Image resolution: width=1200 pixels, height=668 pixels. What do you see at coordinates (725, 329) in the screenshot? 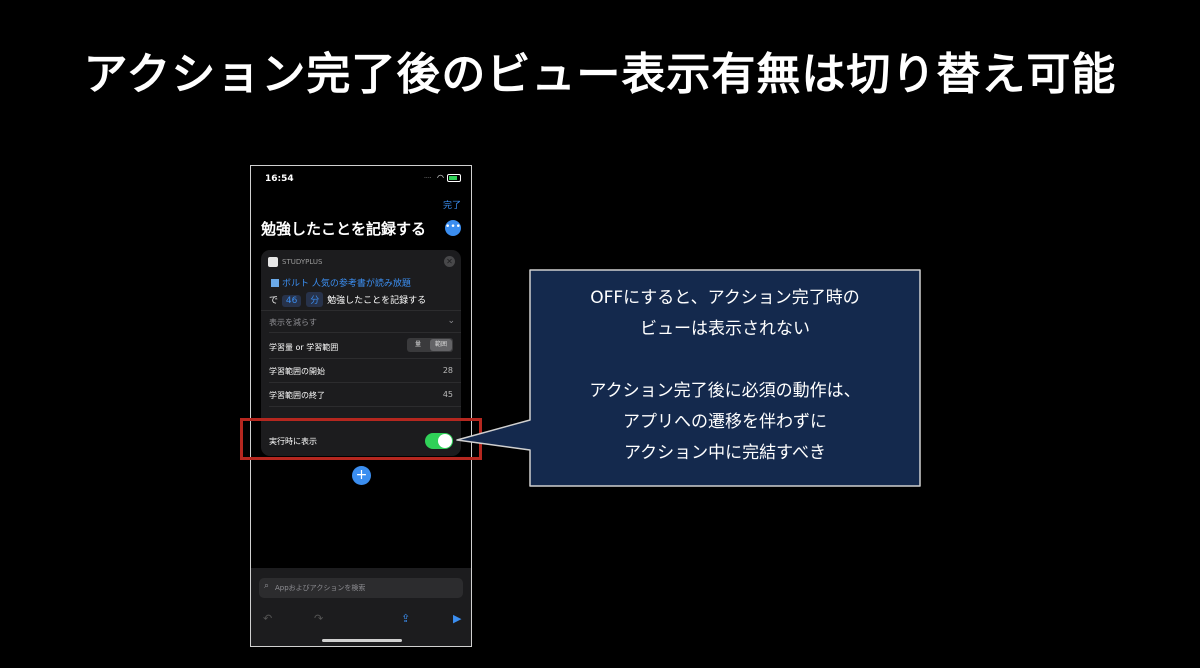
I see `callout-line: ビューは表示されない` at bounding box center [725, 329].